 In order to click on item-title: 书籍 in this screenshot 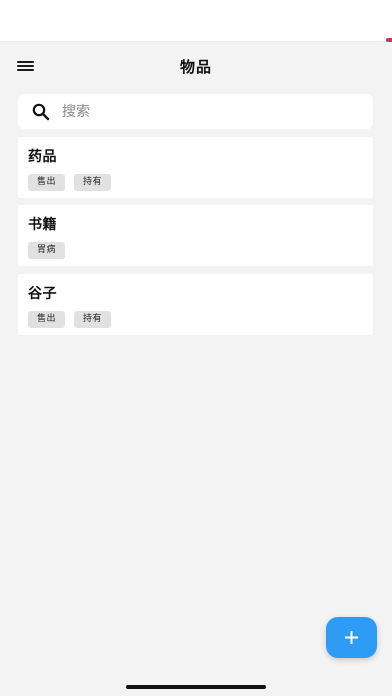, I will do `click(42, 225)`.